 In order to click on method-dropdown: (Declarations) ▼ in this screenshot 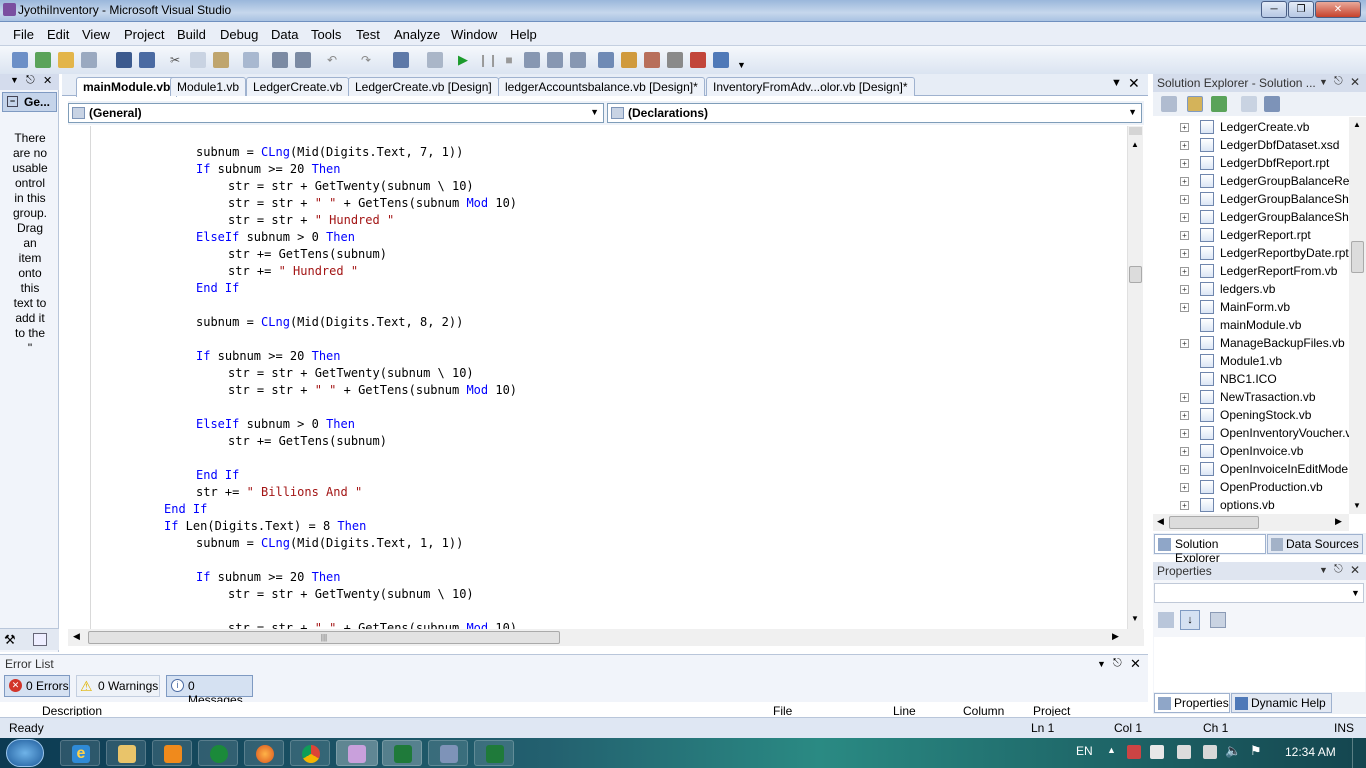, I will do `click(874, 113)`.